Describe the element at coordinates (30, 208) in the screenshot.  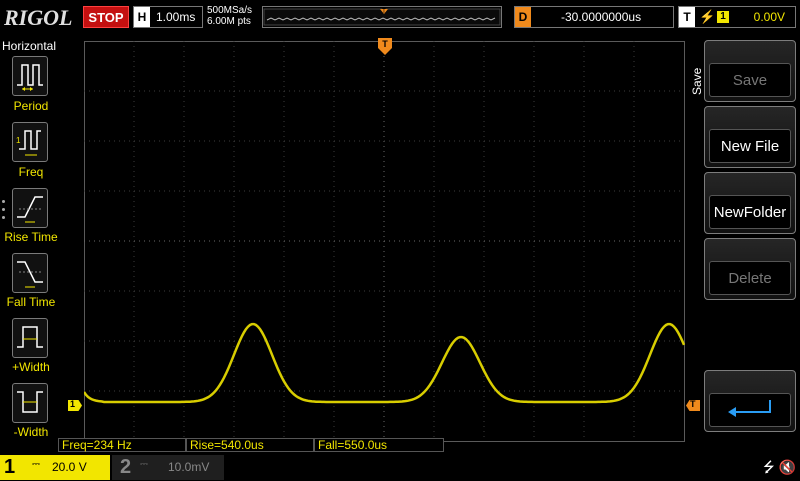
I see `rise-time-icon` at that location.